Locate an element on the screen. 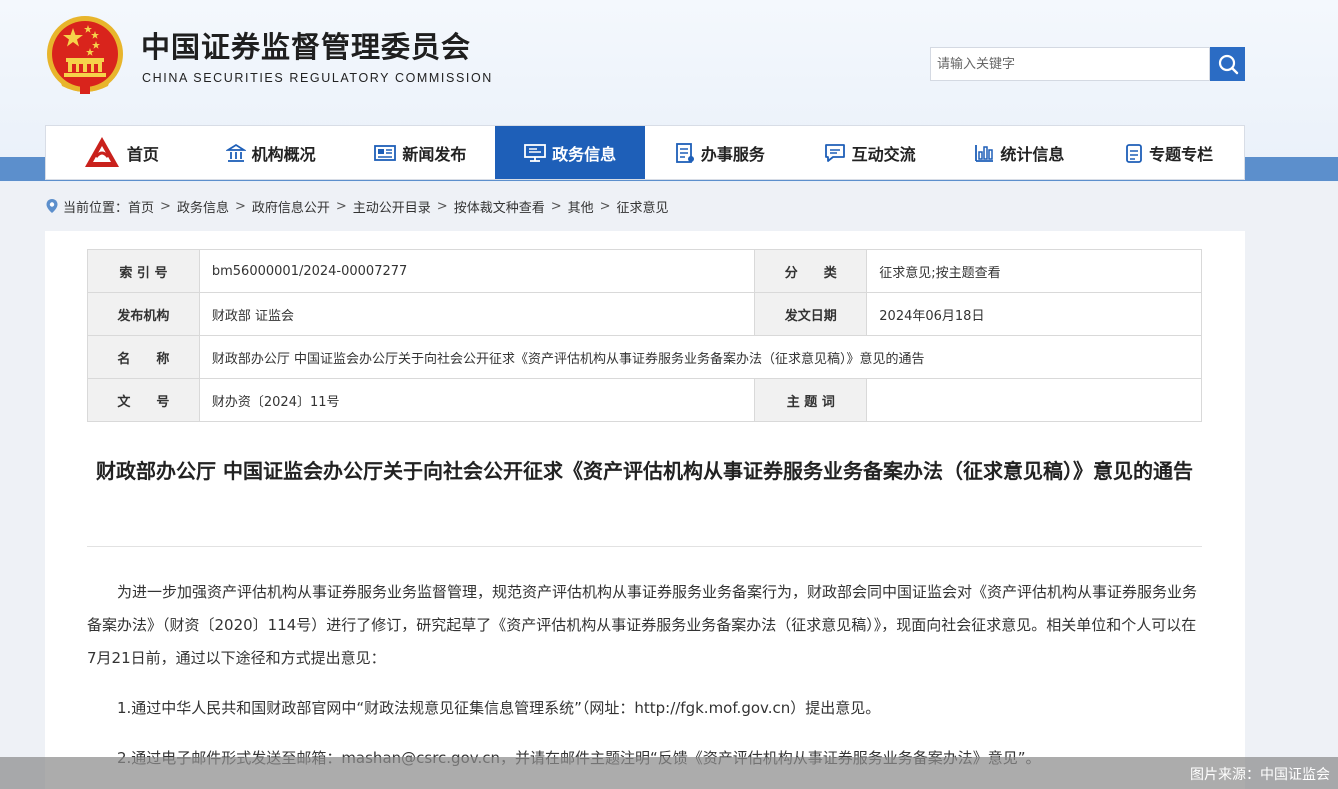 Image resolution: width=1338 pixels, height=789 pixels. date-label: 发文日期 is located at coordinates (811, 314).